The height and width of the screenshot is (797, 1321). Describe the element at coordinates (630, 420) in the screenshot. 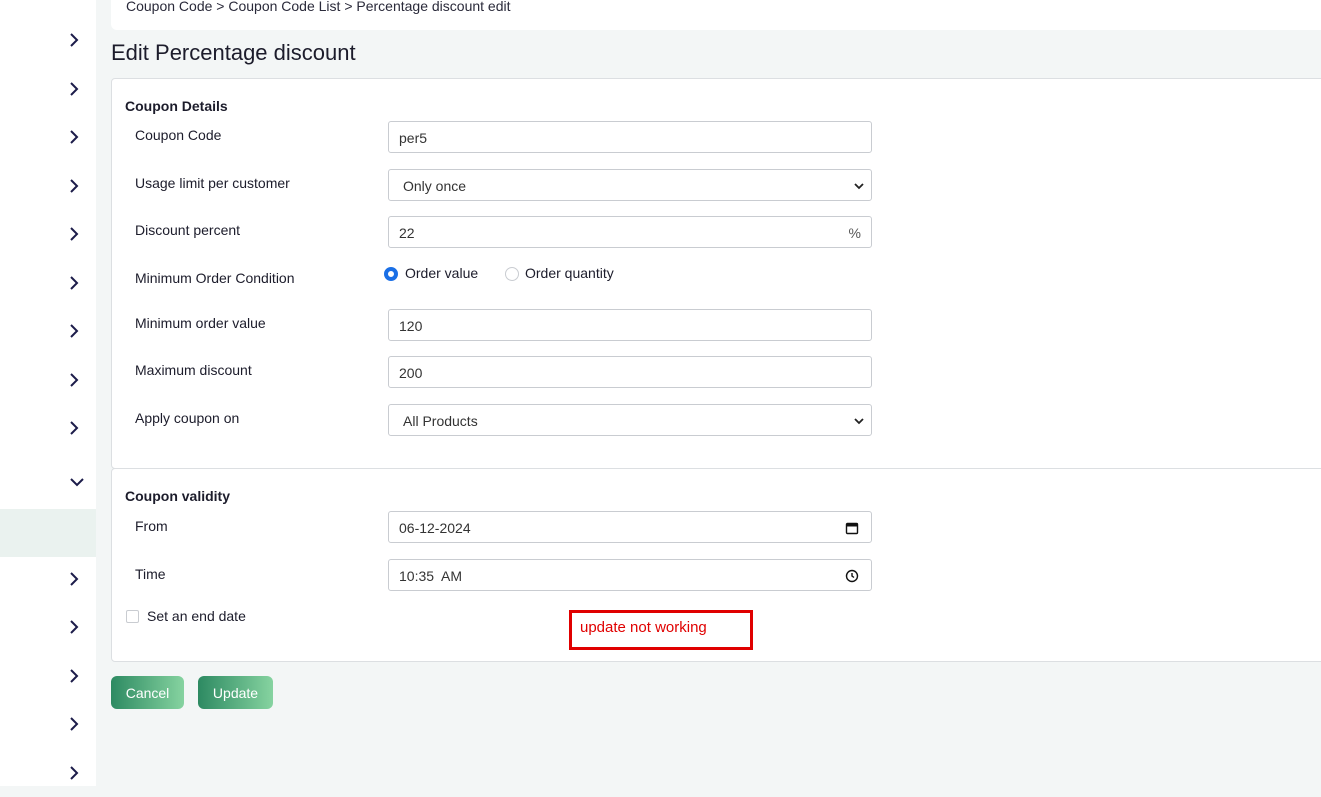

I see `apply-coupon-on-select: All Products` at that location.